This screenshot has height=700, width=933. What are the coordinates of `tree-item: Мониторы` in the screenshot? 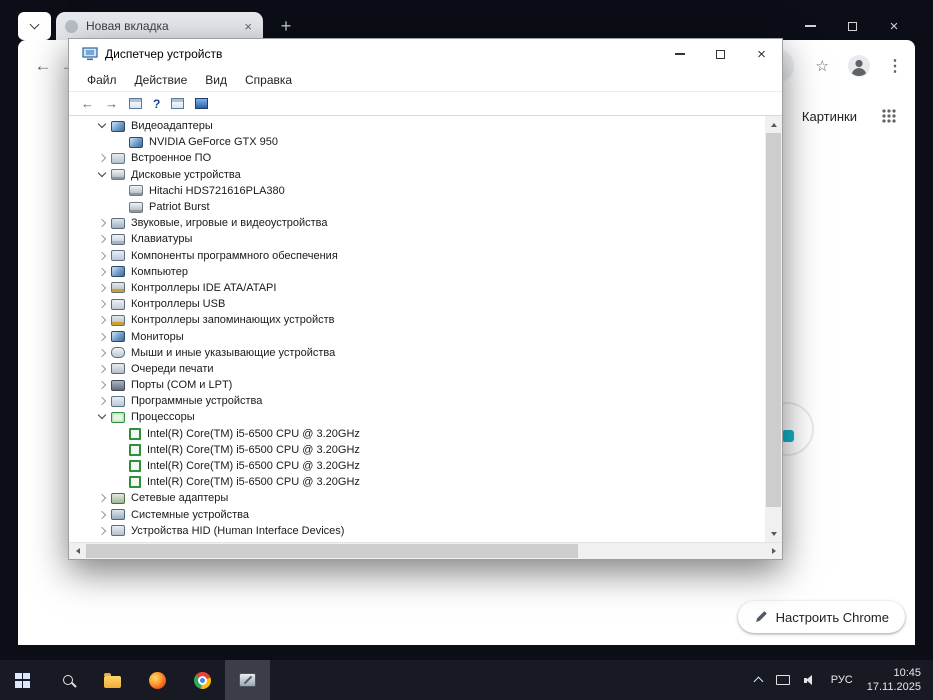 It's located at (417, 336).